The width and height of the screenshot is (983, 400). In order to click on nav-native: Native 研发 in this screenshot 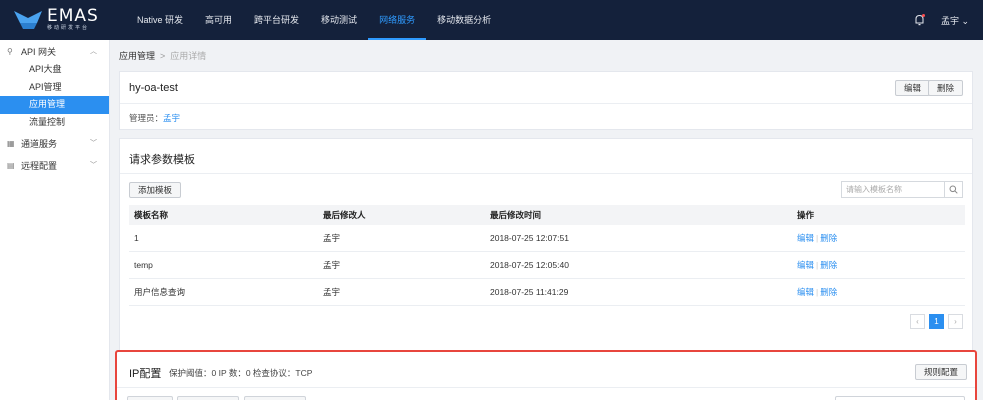, I will do `click(160, 20)`.